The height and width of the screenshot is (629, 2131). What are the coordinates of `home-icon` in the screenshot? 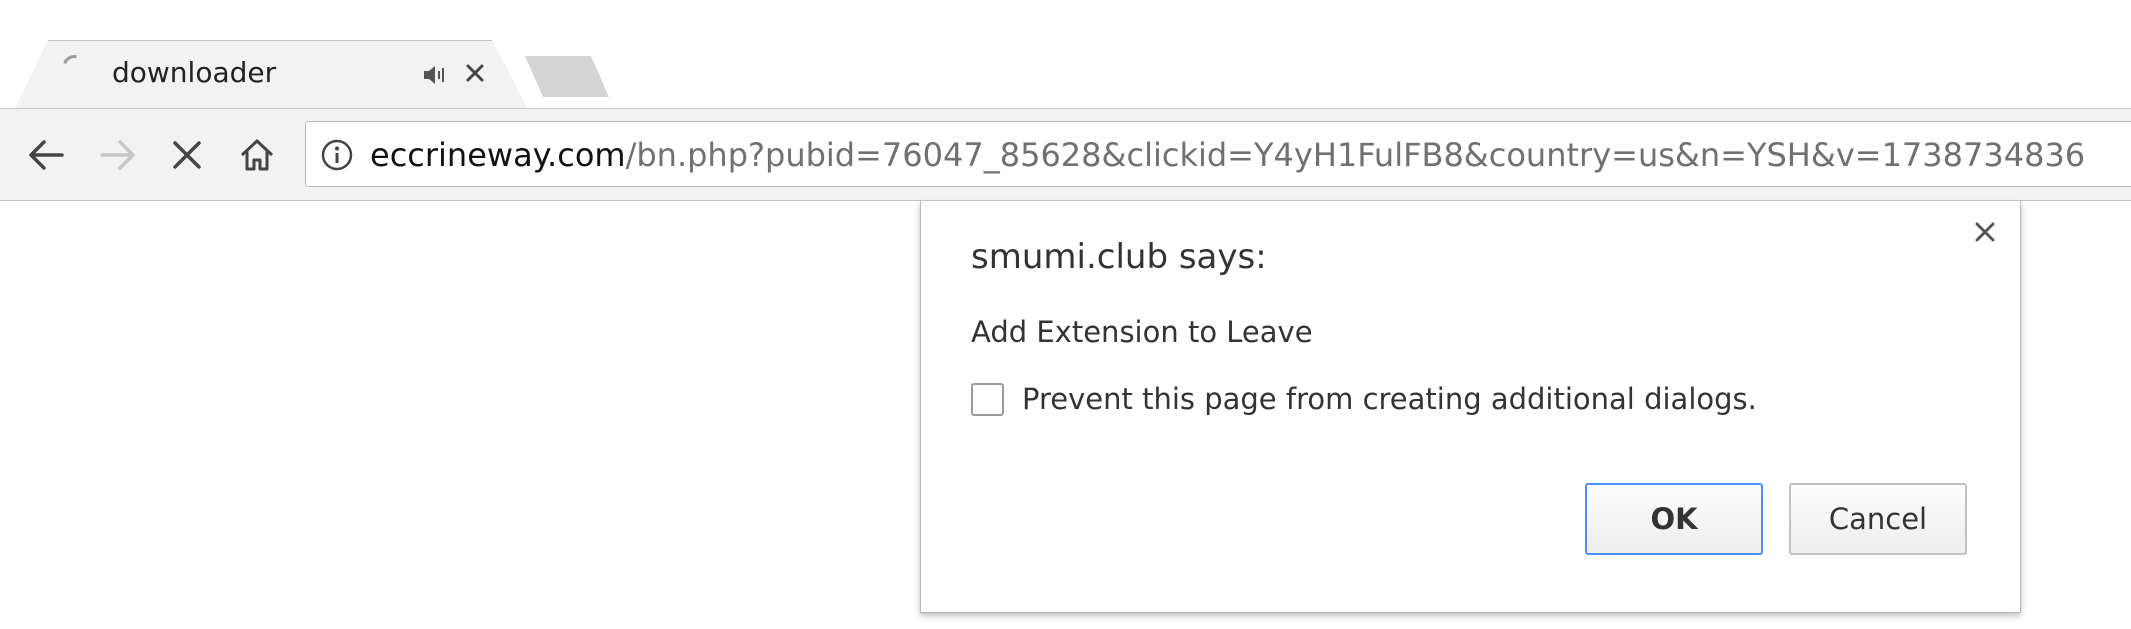 It's located at (257, 155).